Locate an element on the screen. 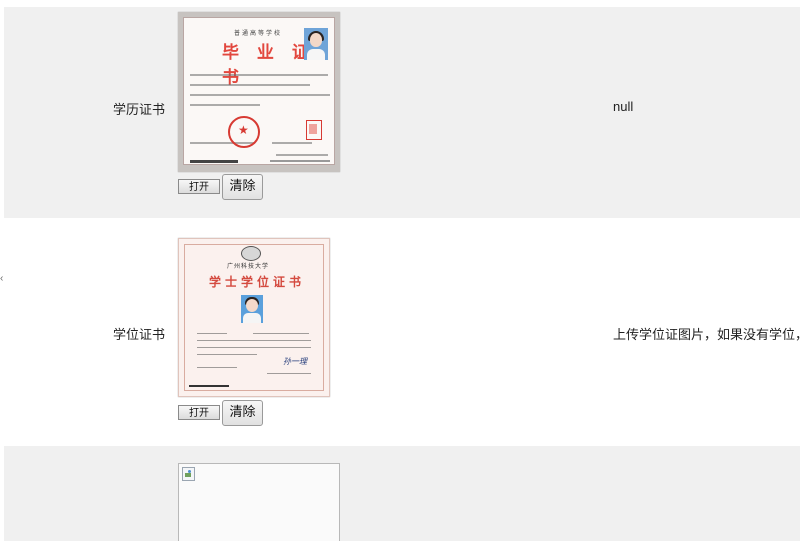 The height and width of the screenshot is (541, 800). field-label: 学历证书 is located at coordinates (139, 109).